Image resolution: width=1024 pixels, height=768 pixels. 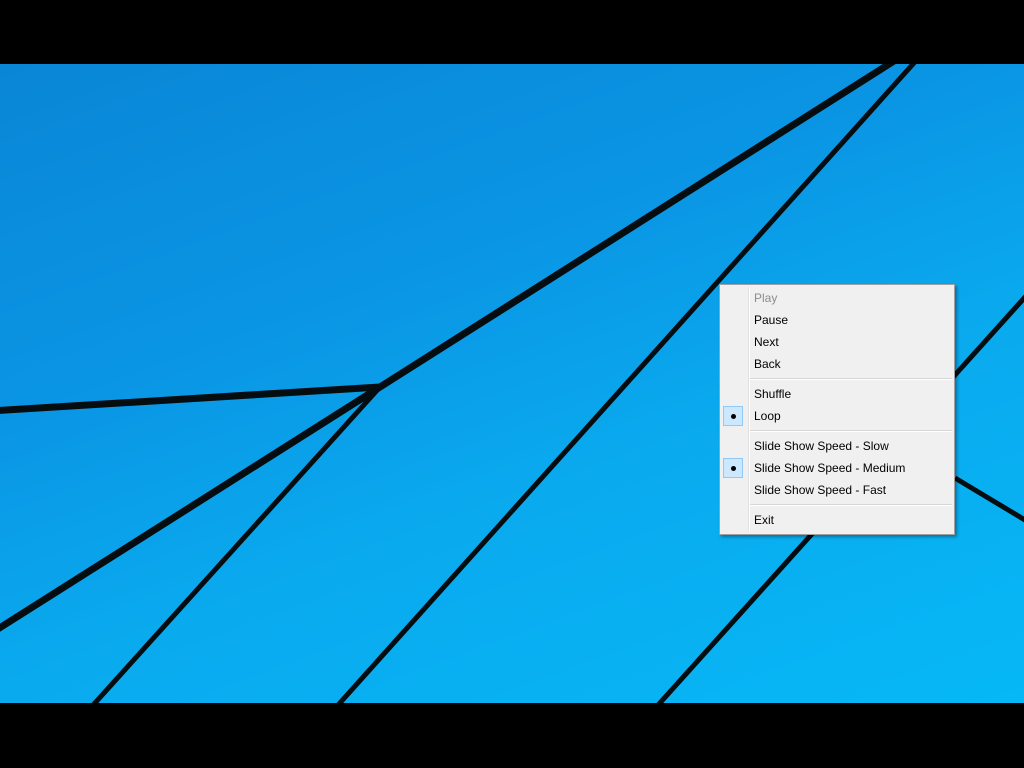 What do you see at coordinates (837, 364) in the screenshot?
I see `menu-item-back: Back` at bounding box center [837, 364].